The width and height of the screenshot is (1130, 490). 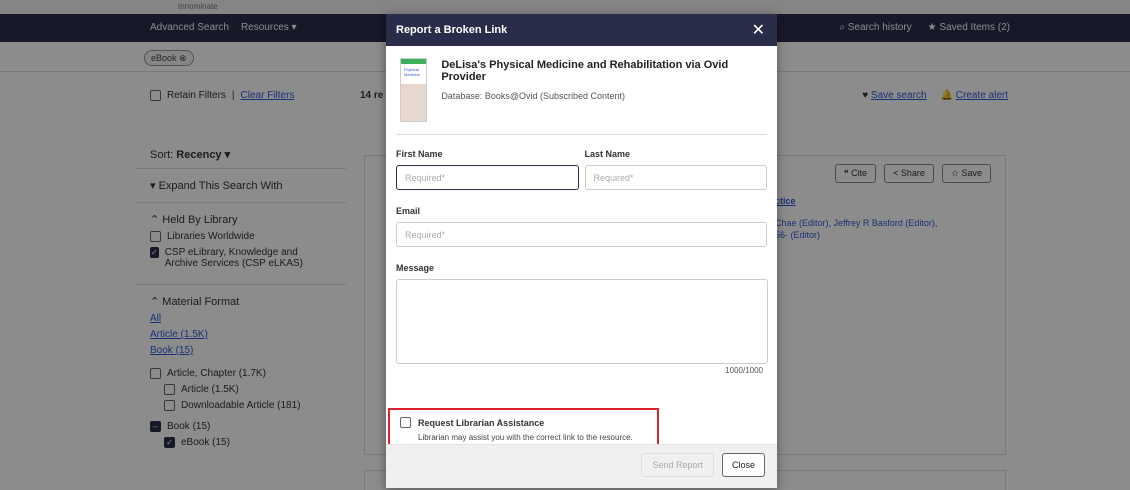 What do you see at coordinates (758, 30) in the screenshot?
I see `close-icon: ✕` at bounding box center [758, 30].